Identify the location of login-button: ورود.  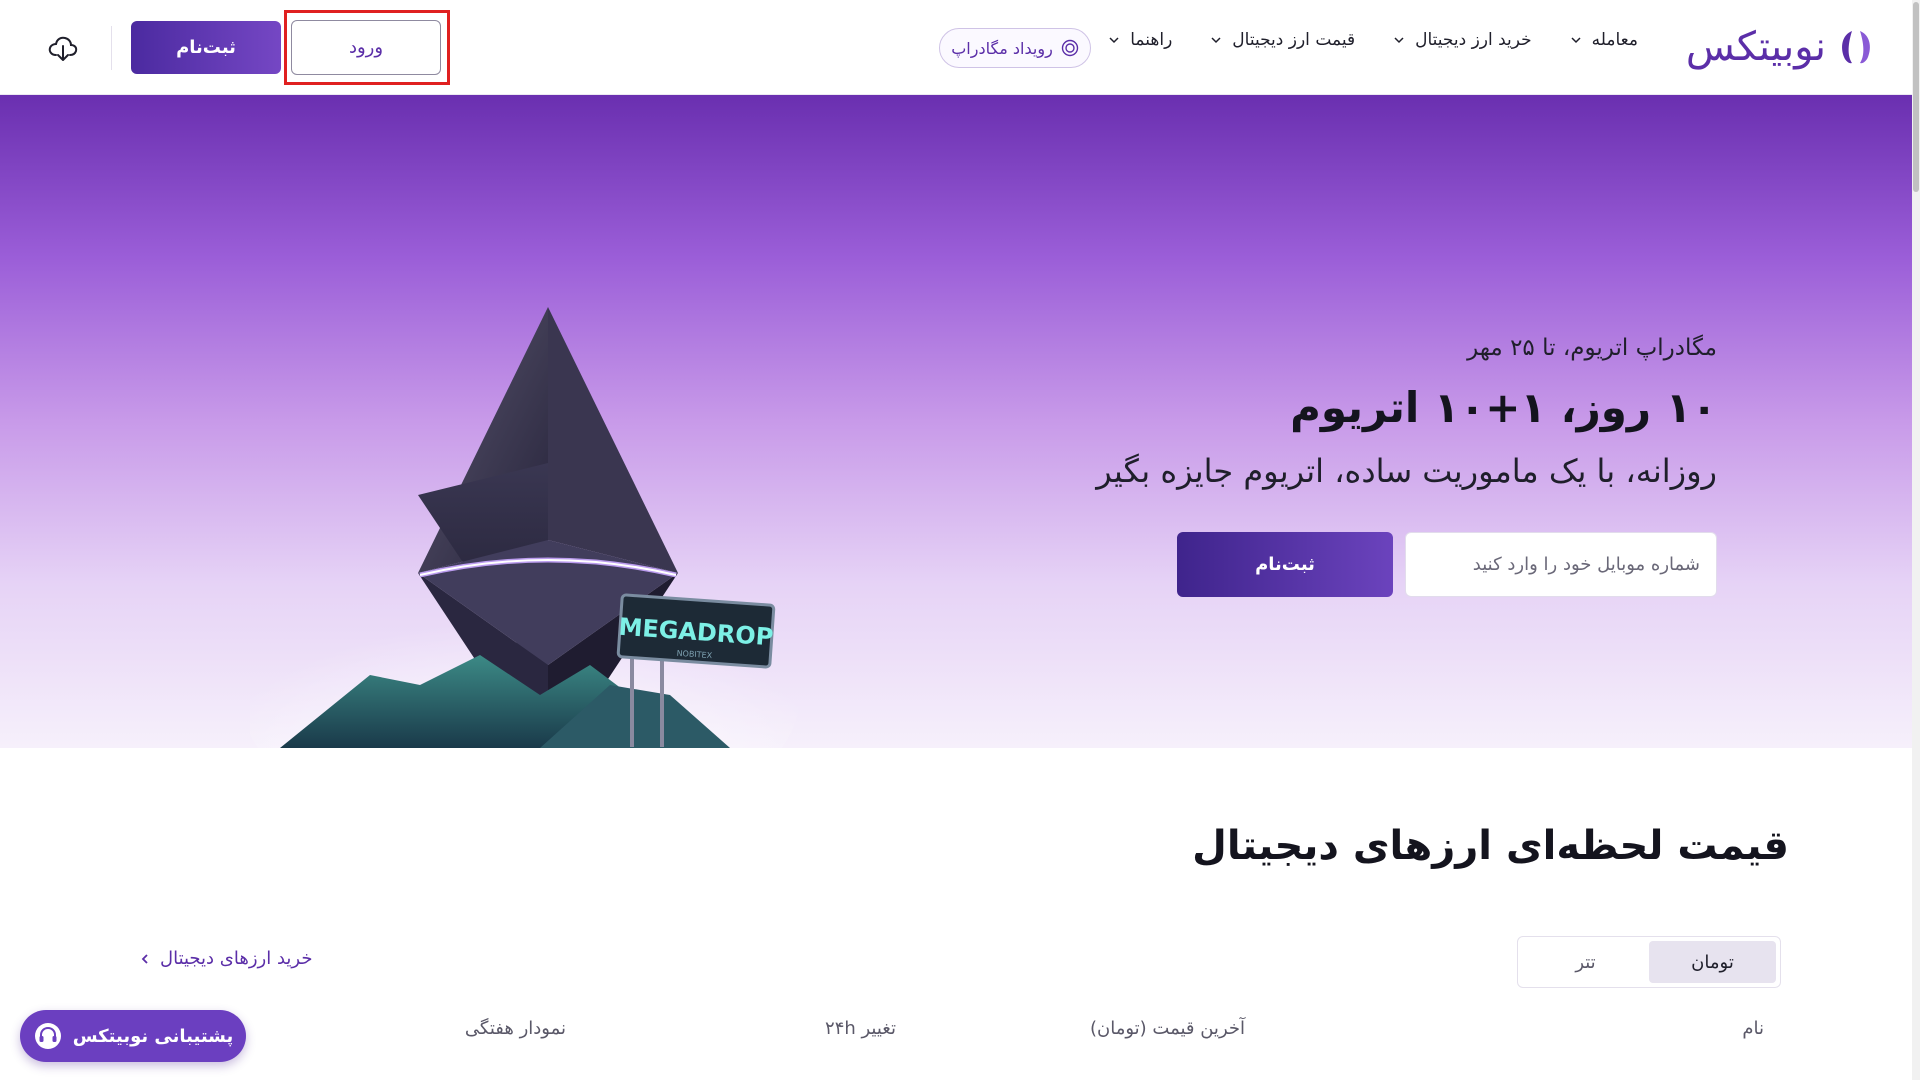
(366, 47).